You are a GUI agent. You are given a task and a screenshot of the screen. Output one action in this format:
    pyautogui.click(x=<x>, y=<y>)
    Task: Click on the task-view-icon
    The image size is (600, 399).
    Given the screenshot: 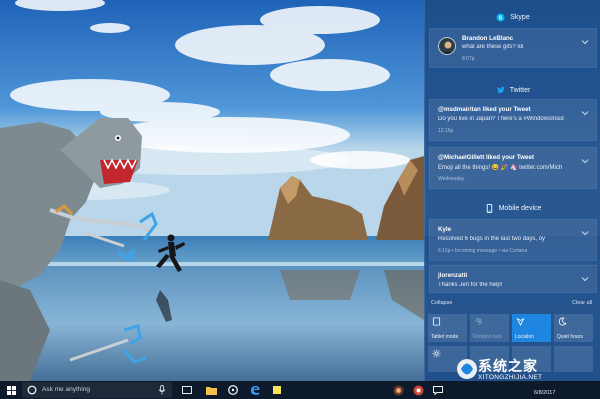 What is the action you would take?
    pyautogui.click(x=187, y=390)
    